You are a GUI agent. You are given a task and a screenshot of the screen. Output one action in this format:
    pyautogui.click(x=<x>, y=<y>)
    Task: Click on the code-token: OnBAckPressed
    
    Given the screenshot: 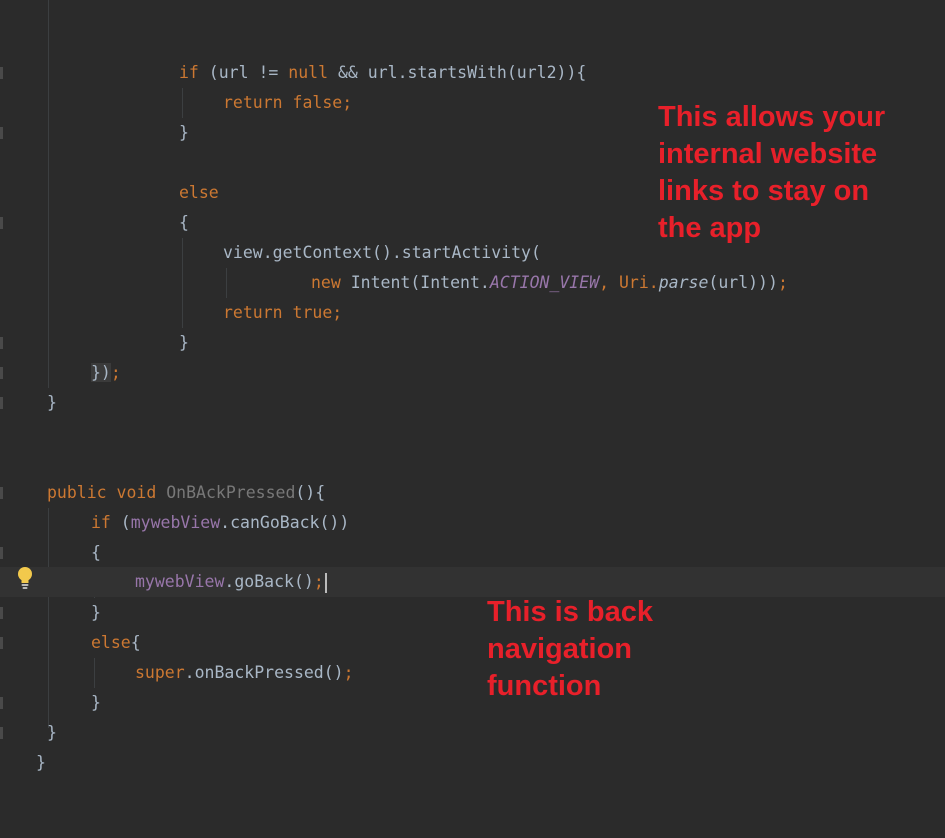 What is the action you would take?
    pyautogui.click(x=231, y=492)
    